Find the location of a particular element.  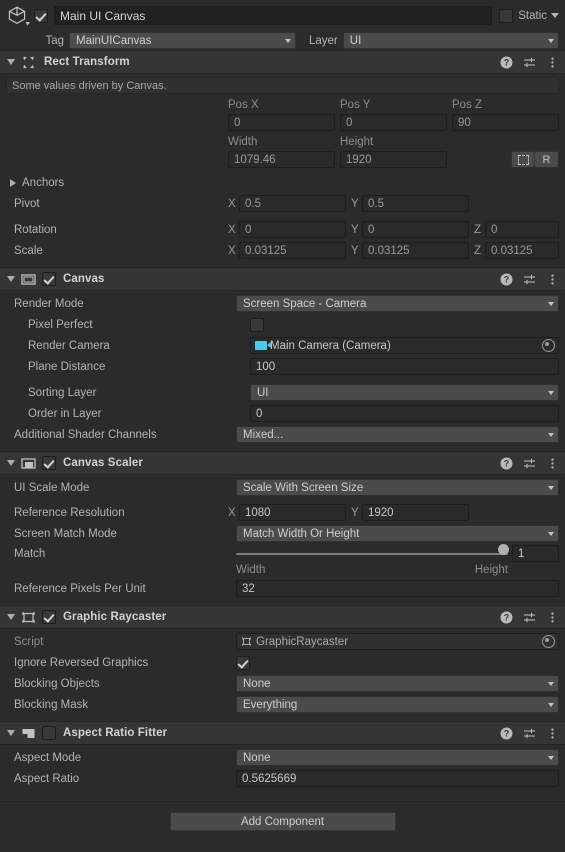

aspect-ratio-fitter-enabled-checkbox is located at coordinates (49, 733).